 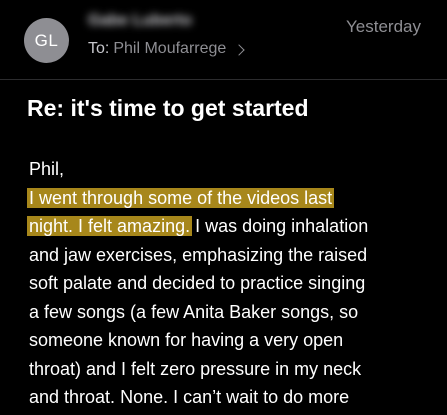 I want to click on greeting: Phil,, so click(x=47, y=169).